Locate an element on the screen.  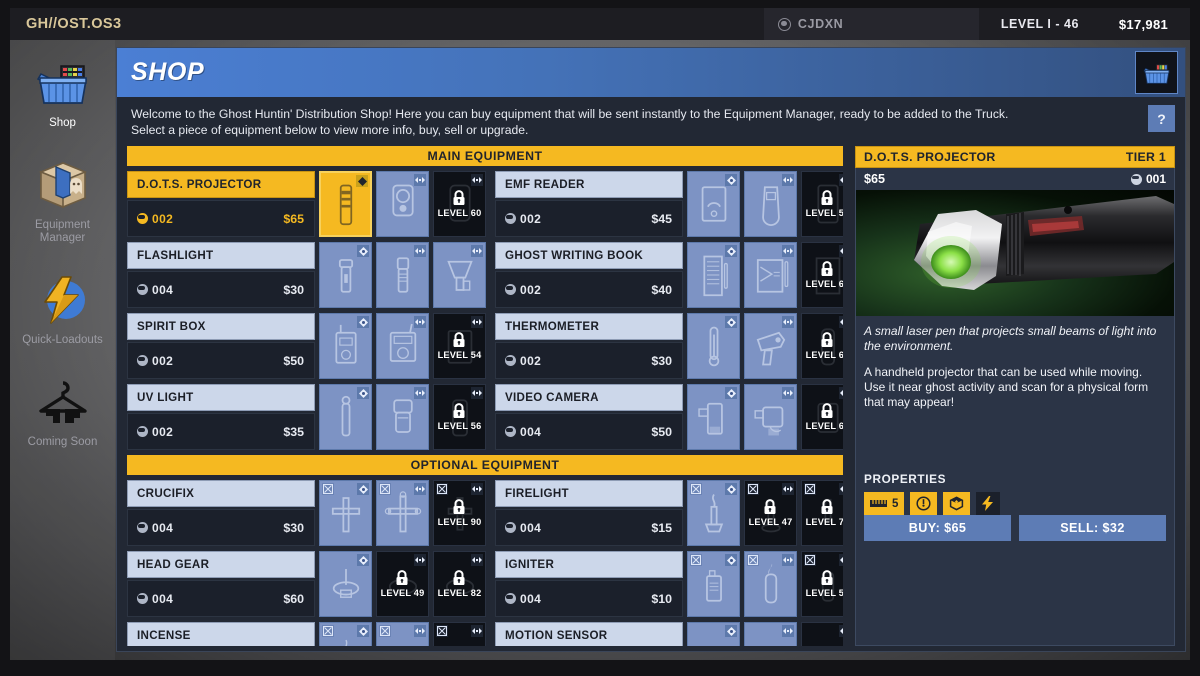
equipment-item: MOTION SENSOR is located at coordinates (669, 634).